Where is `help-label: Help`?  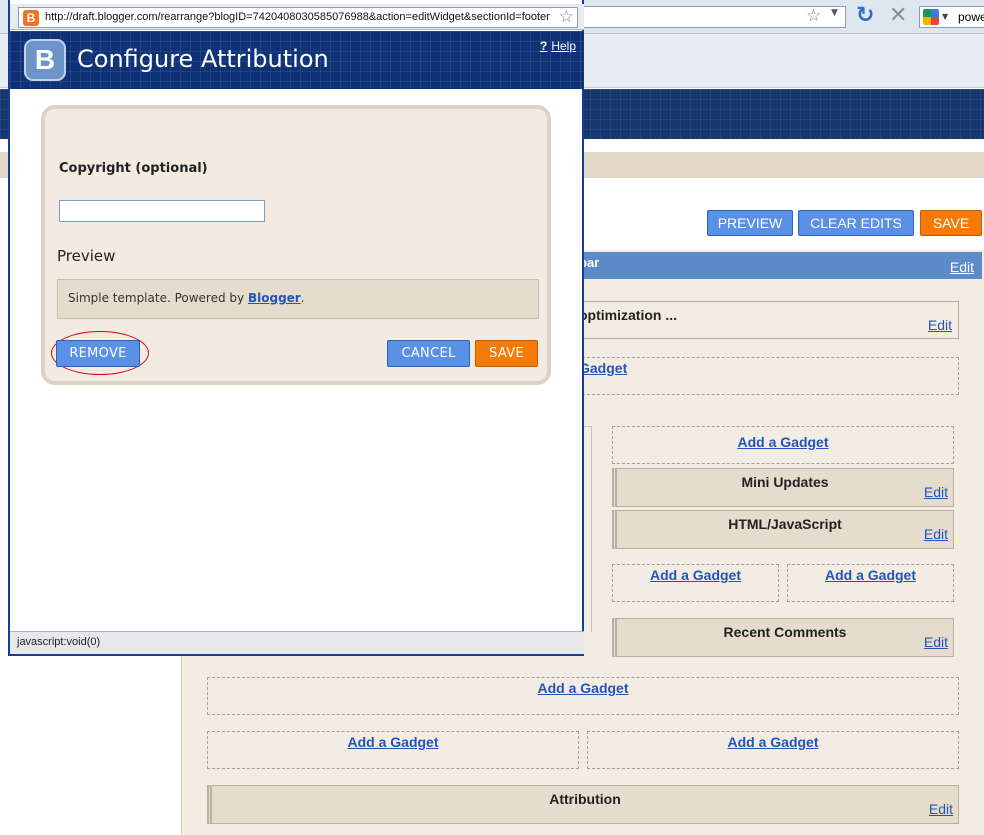 help-label: Help is located at coordinates (563, 46).